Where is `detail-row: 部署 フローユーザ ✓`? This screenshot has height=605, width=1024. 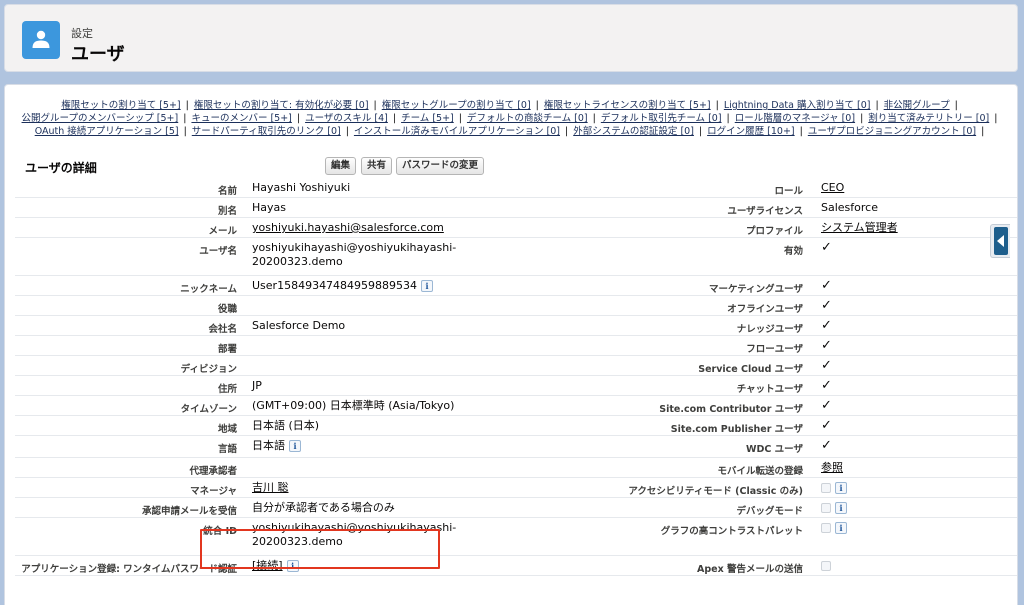
detail-row: 部署 フローユーザ ✓ is located at coordinates (516, 346).